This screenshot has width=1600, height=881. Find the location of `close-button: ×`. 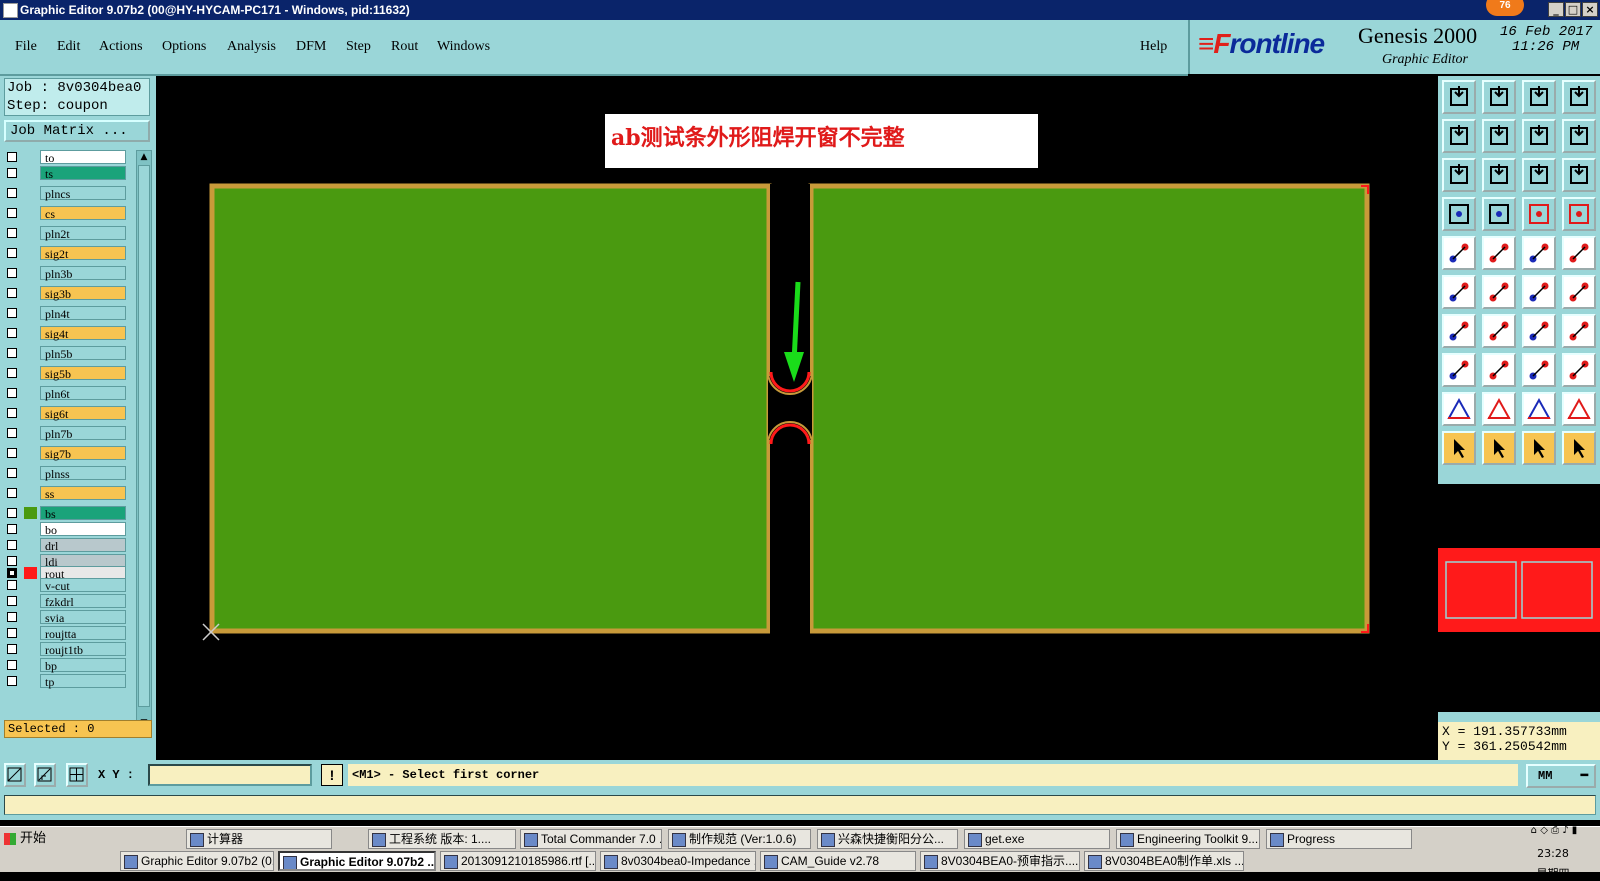

close-button: × is located at coordinates (1590, 9).